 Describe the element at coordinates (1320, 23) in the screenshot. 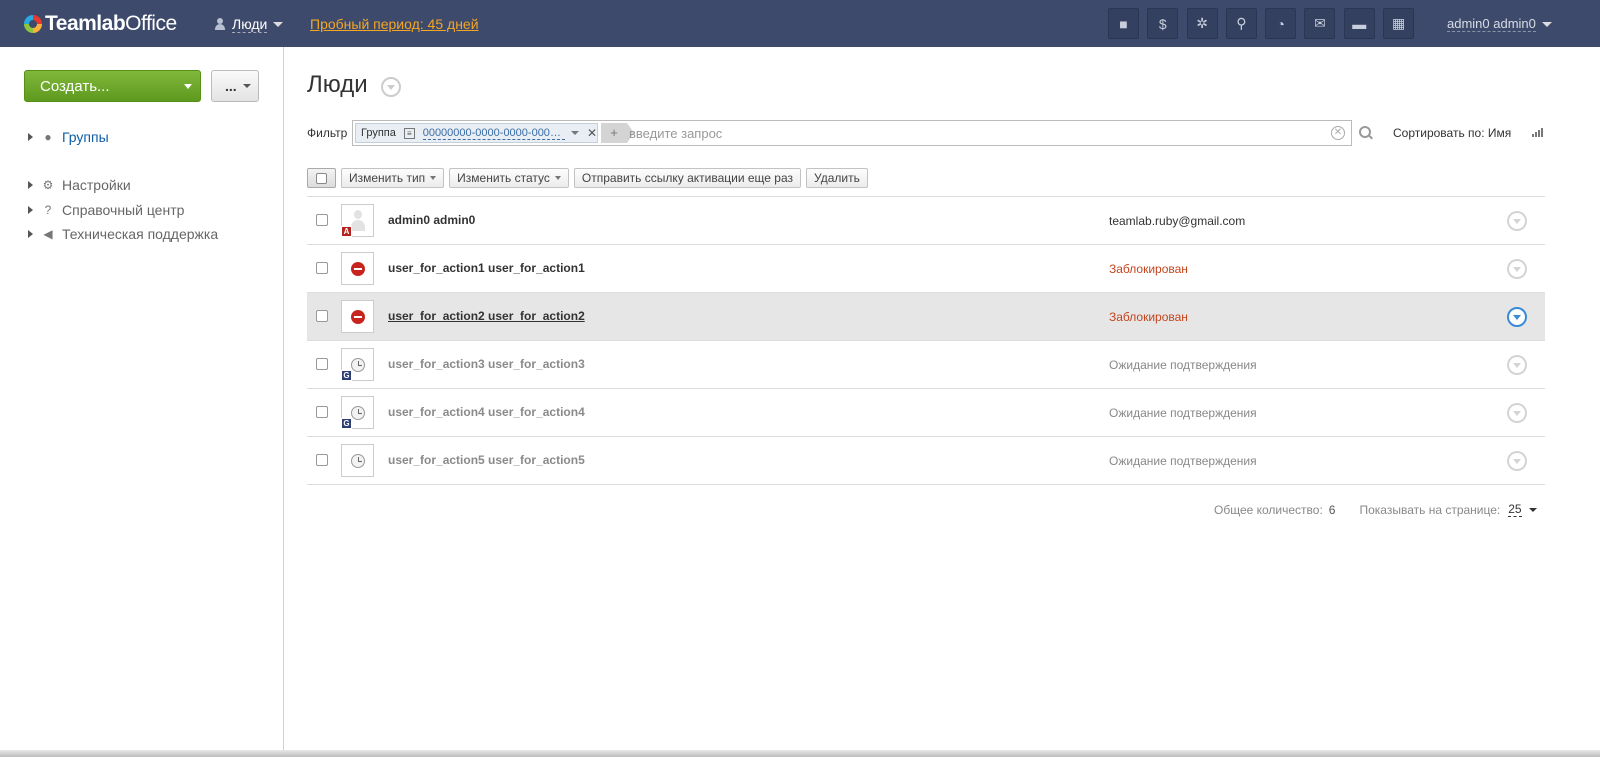

I see `mail-icon: ✉` at that location.